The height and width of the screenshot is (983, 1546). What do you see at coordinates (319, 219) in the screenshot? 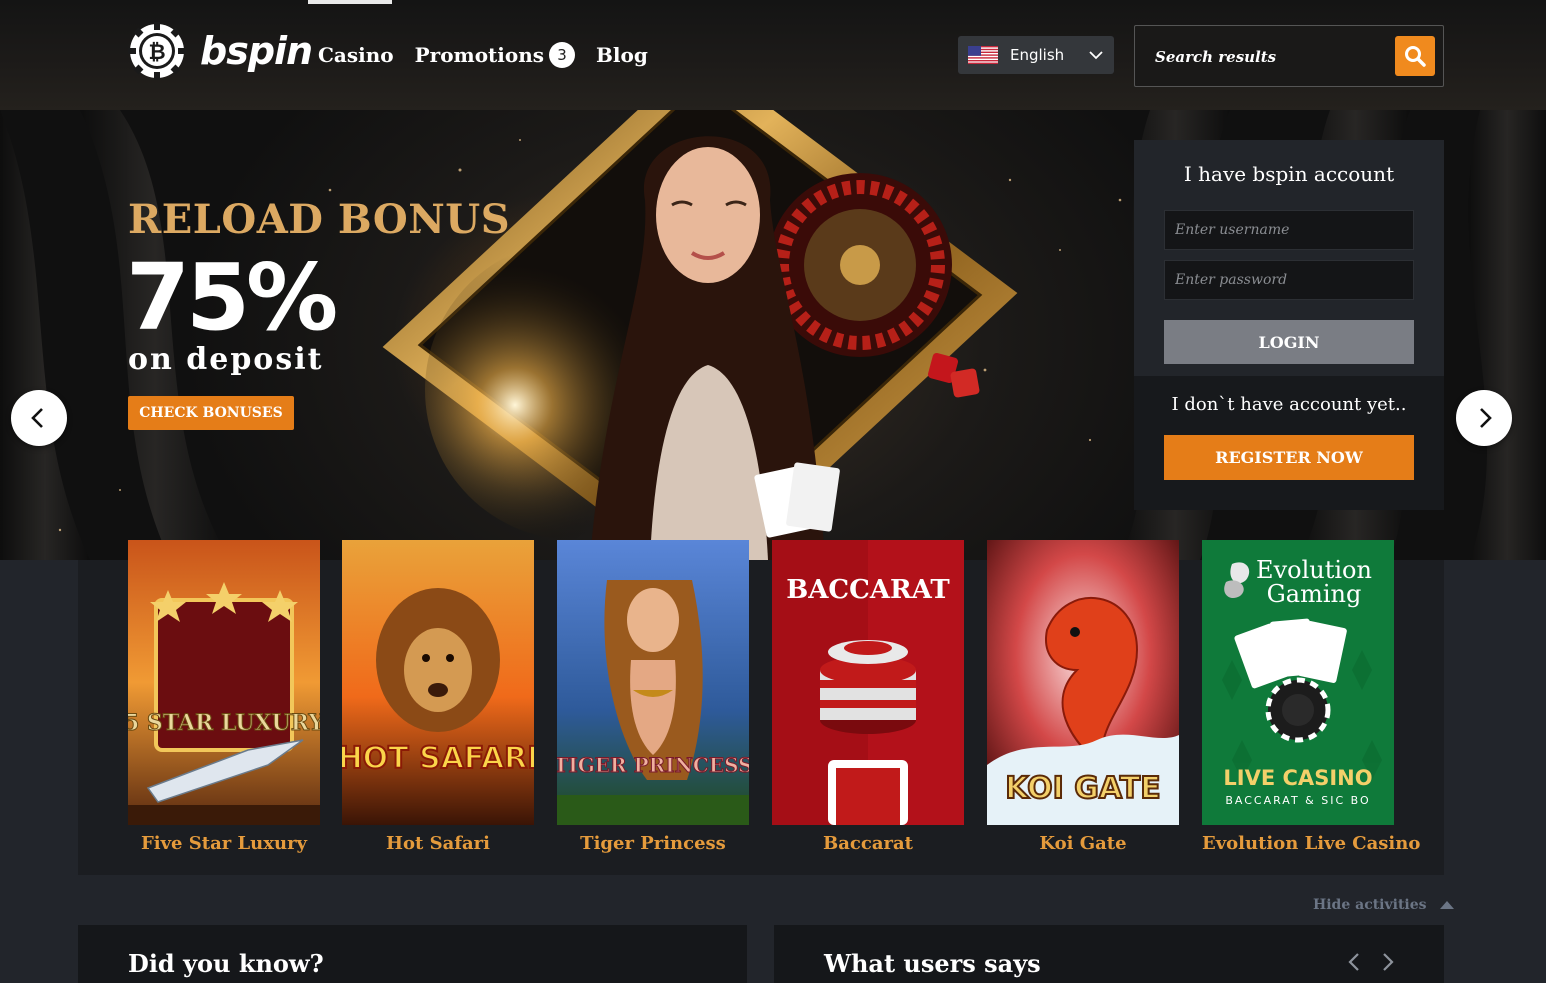
I see `hero-title: RELOAD BONUS` at bounding box center [319, 219].